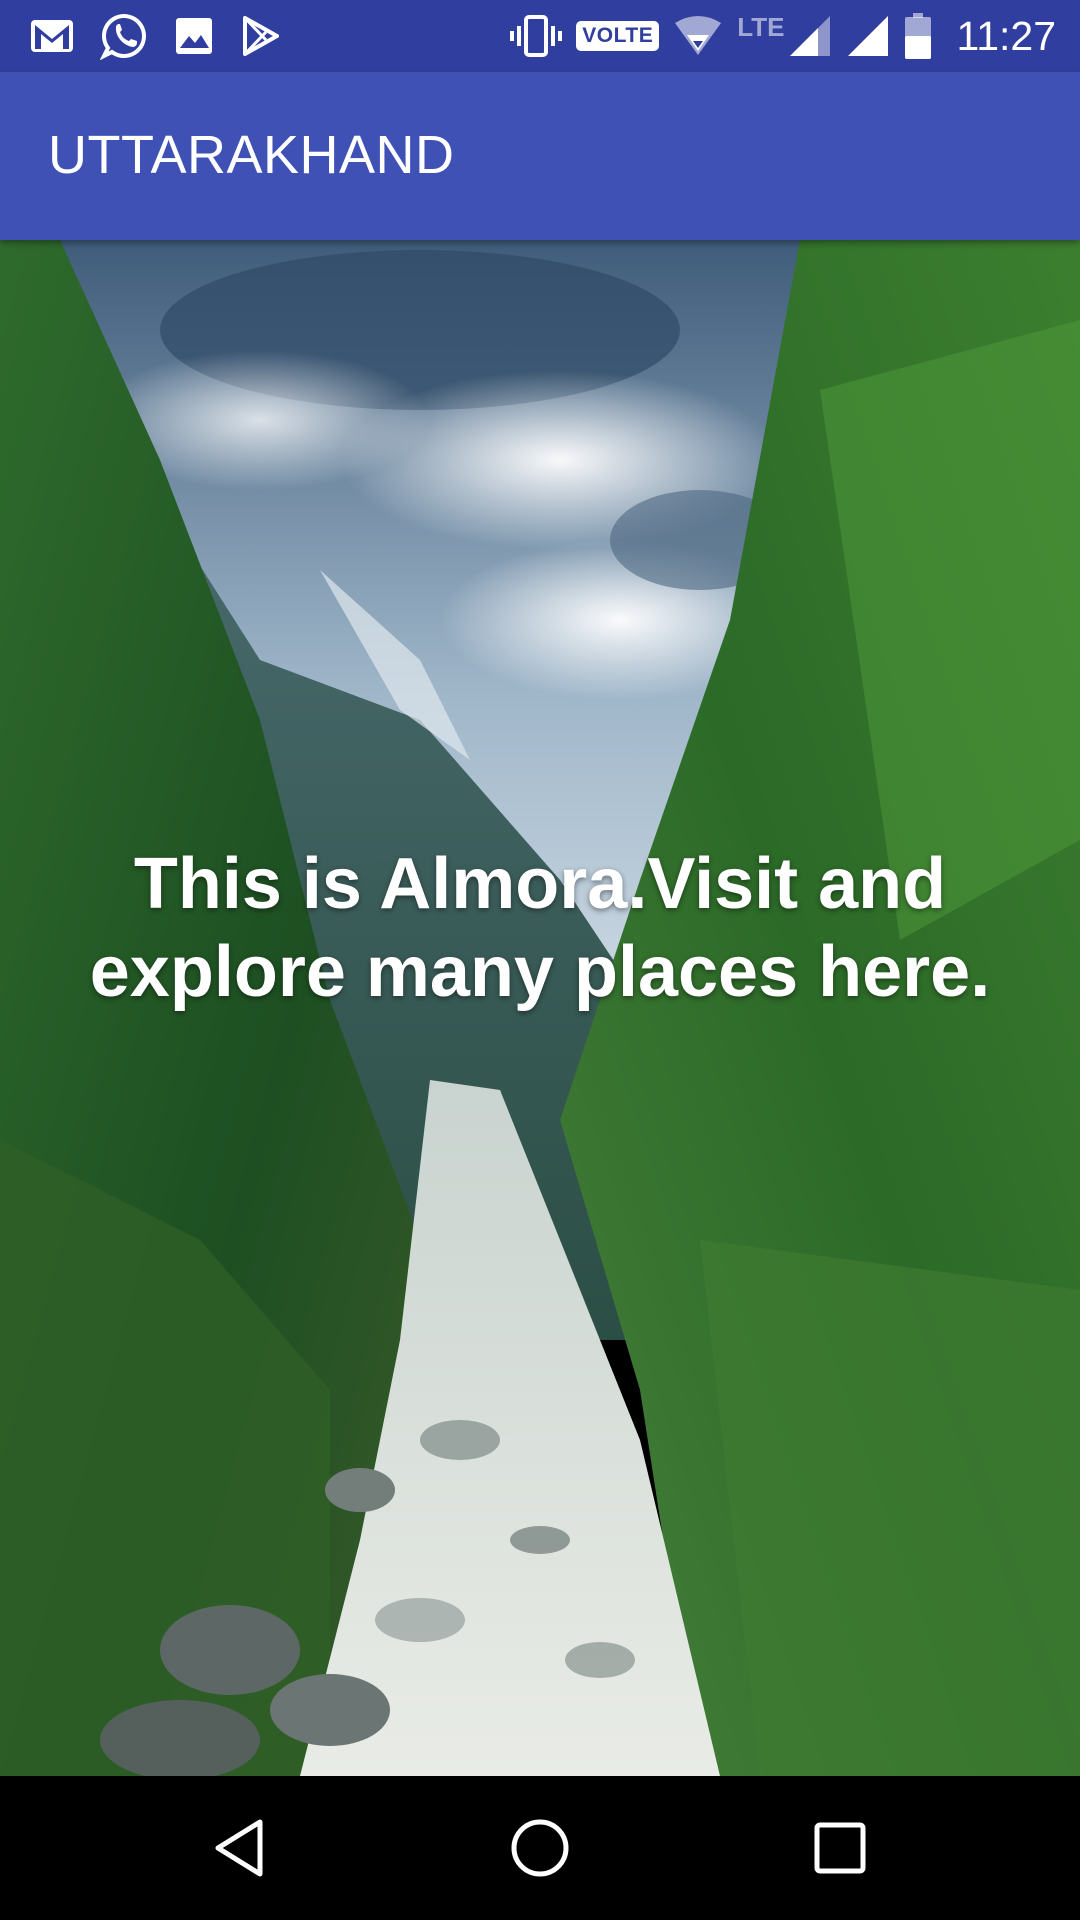 This screenshot has width=1080, height=1920. What do you see at coordinates (156, 36) in the screenshot?
I see `notification-icons` at bounding box center [156, 36].